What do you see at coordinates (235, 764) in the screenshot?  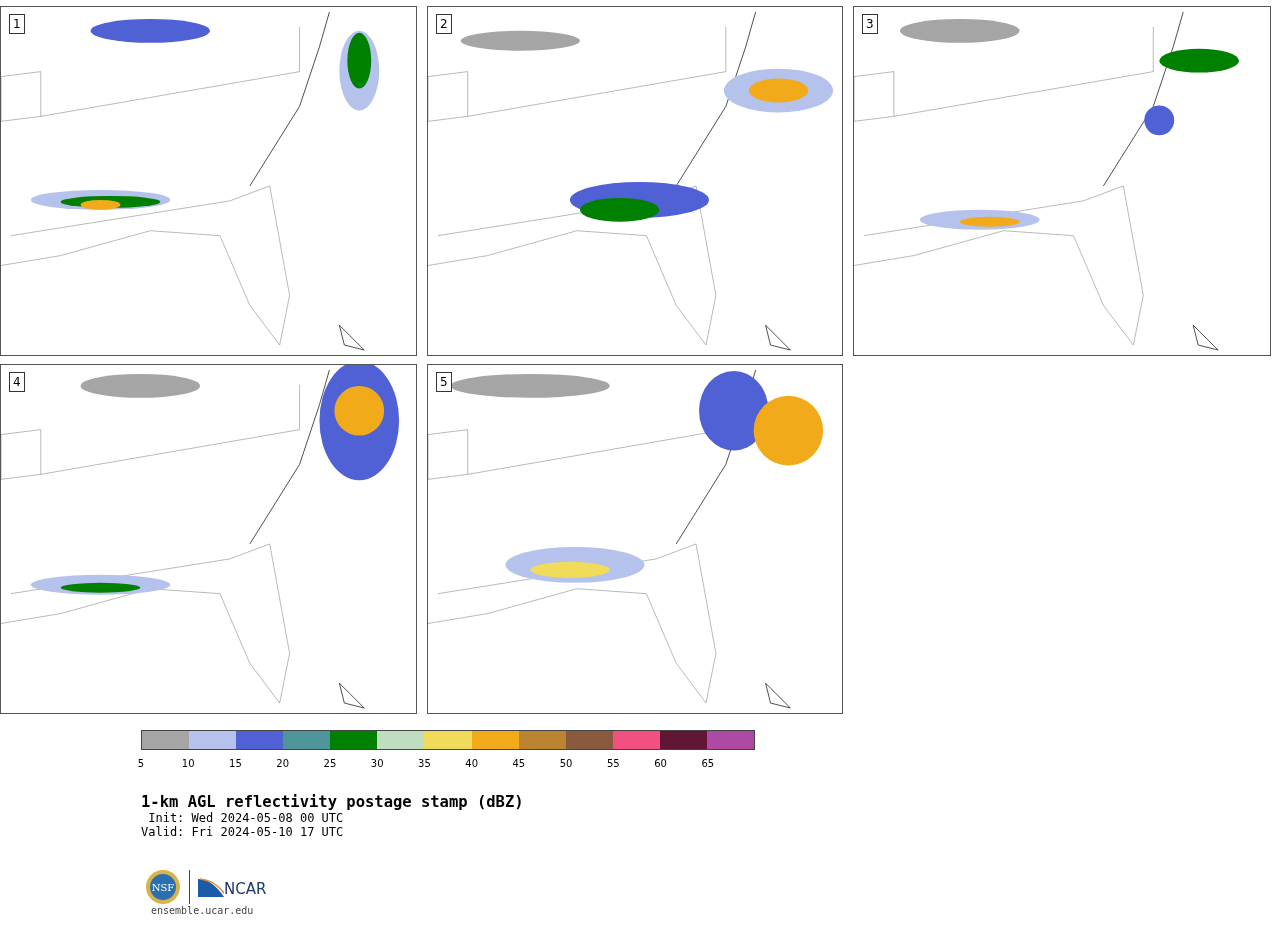 I see `tick-label: 15` at bounding box center [235, 764].